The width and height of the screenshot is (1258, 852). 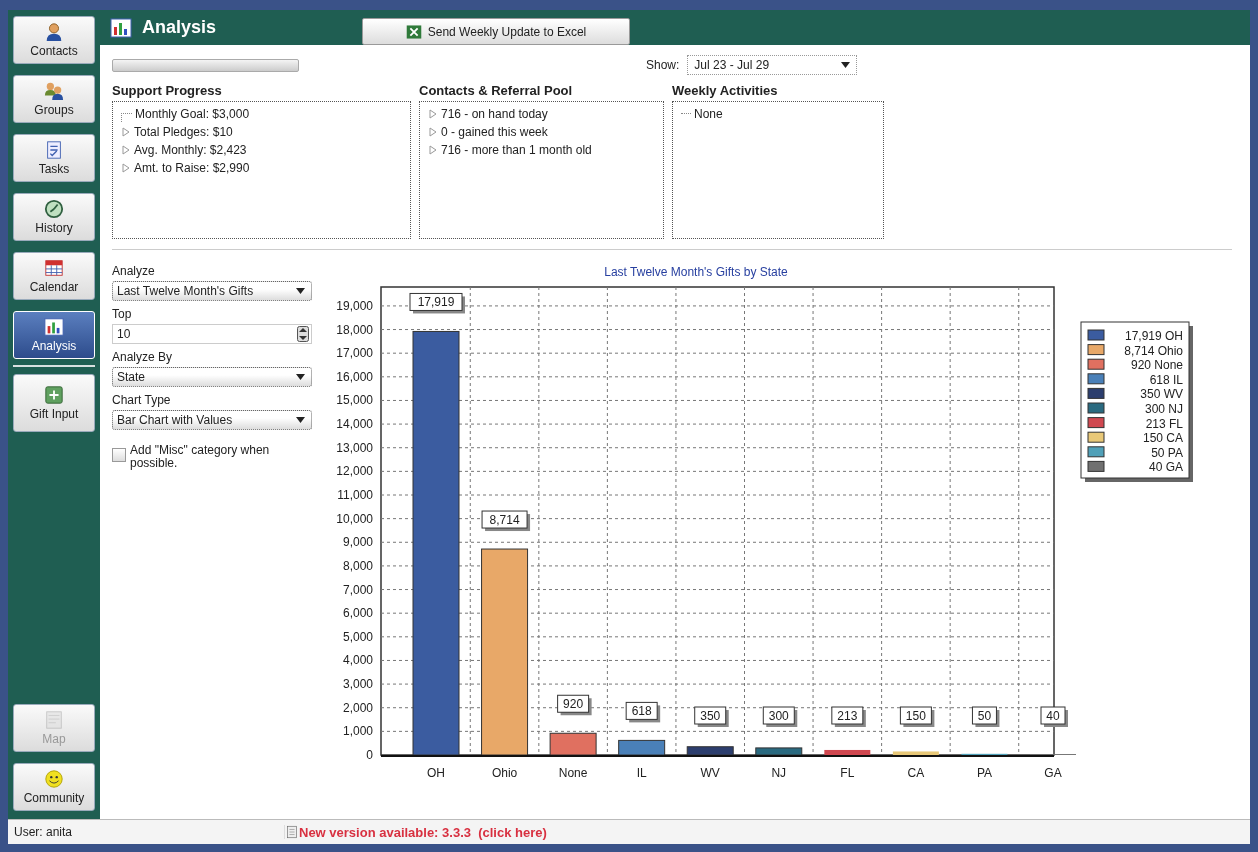 What do you see at coordinates (212, 420) in the screenshot?
I see `dropdown: Bar Chart with Values` at bounding box center [212, 420].